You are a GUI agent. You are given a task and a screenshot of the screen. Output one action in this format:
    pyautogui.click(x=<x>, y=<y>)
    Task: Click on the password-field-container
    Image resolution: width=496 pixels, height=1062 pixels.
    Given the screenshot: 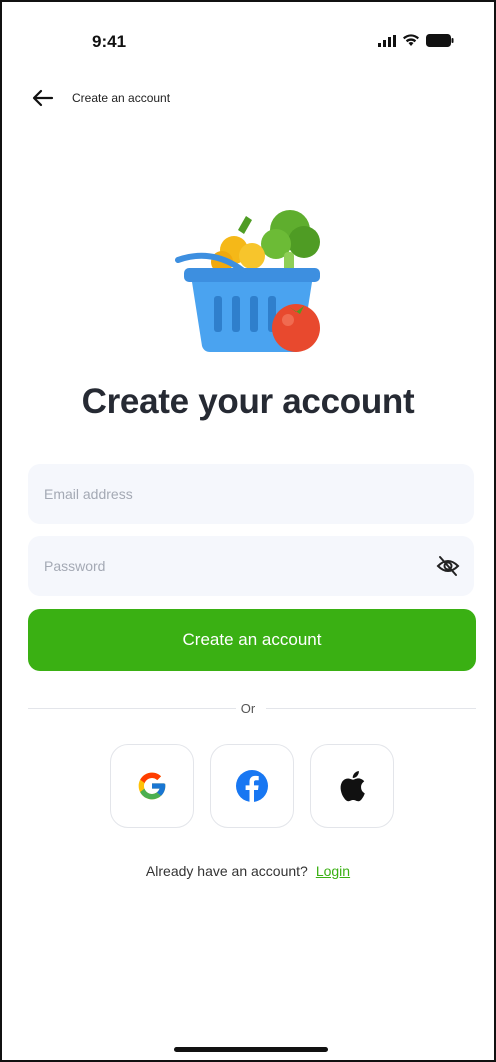 What is the action you would take?
    pyautogui.click(x=251, y=566)
    